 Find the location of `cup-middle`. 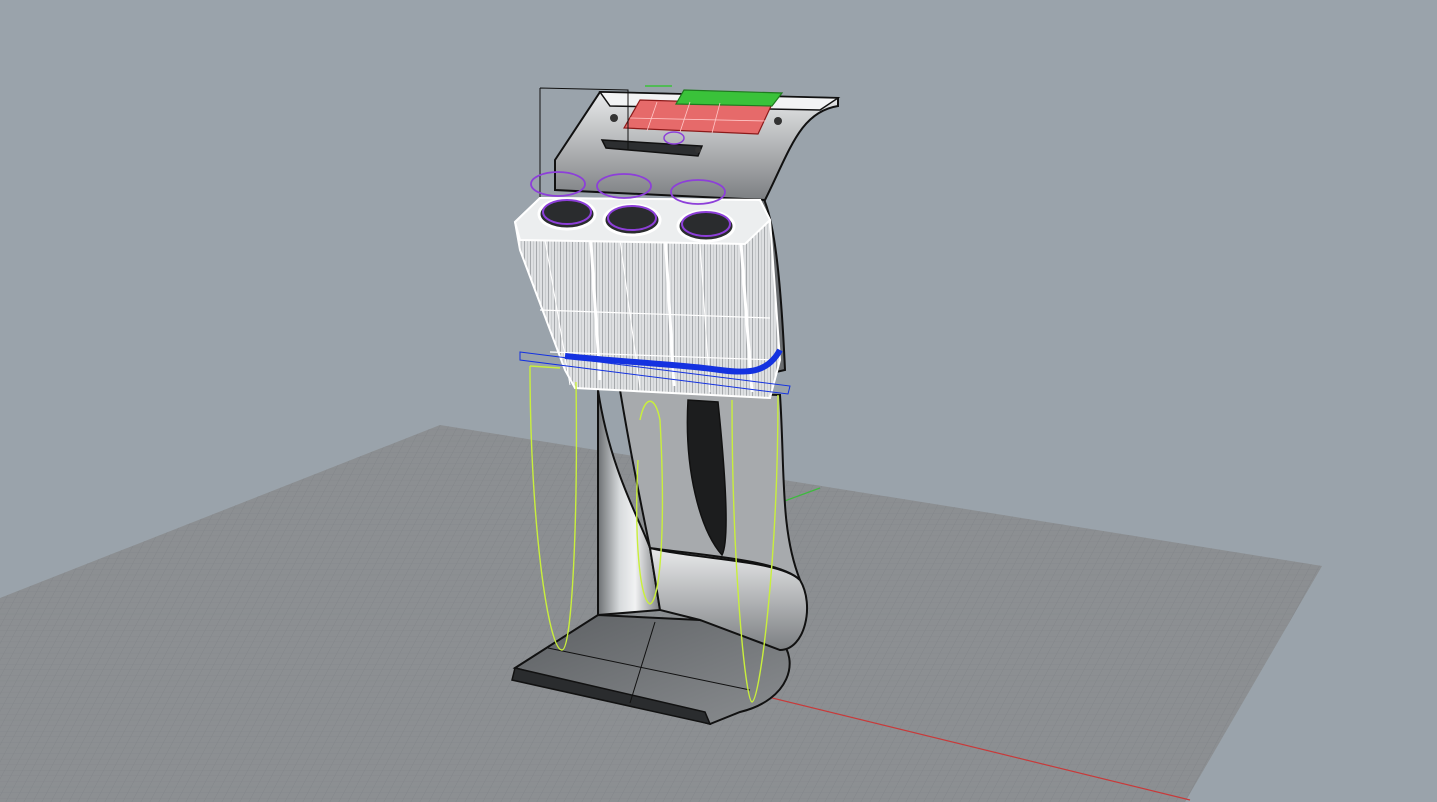

cup-middle is located at coordinates (632, 220).